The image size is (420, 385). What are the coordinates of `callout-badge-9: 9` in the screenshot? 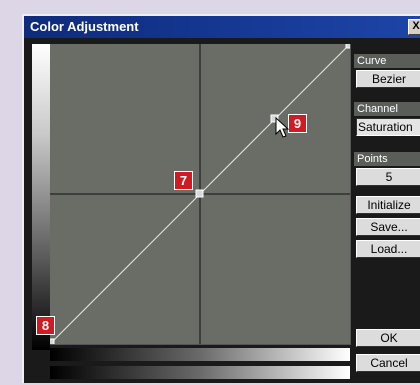 It's located at (297, 123).